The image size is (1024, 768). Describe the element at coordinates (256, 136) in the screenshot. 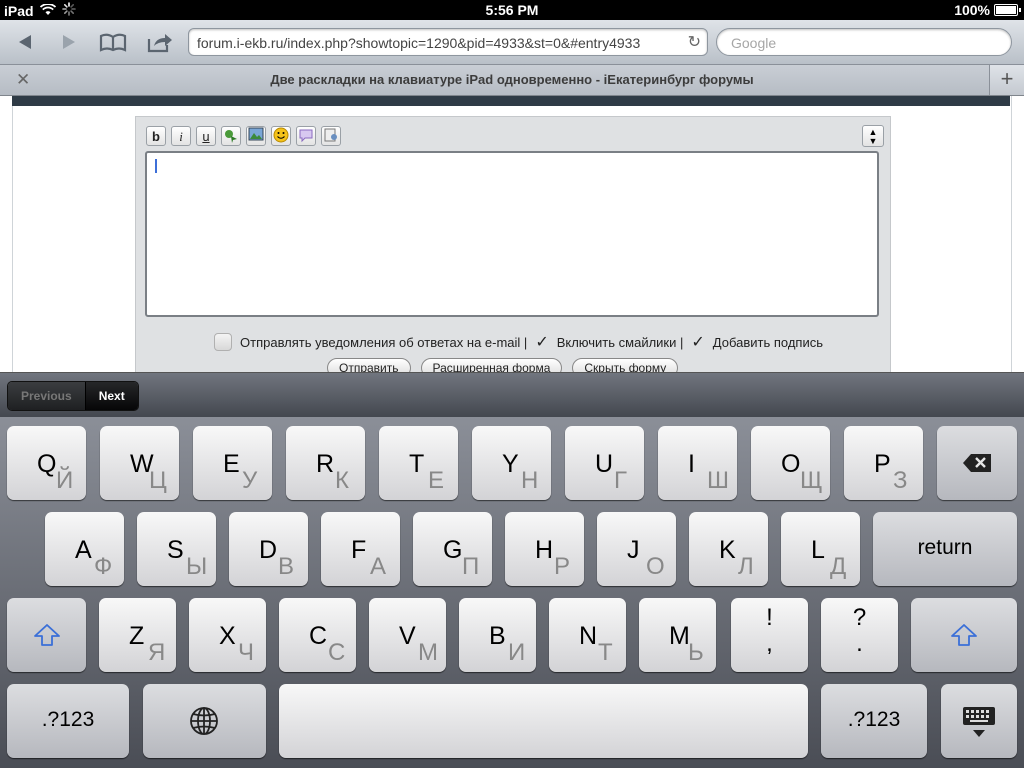

I see `image-icon` at that location.